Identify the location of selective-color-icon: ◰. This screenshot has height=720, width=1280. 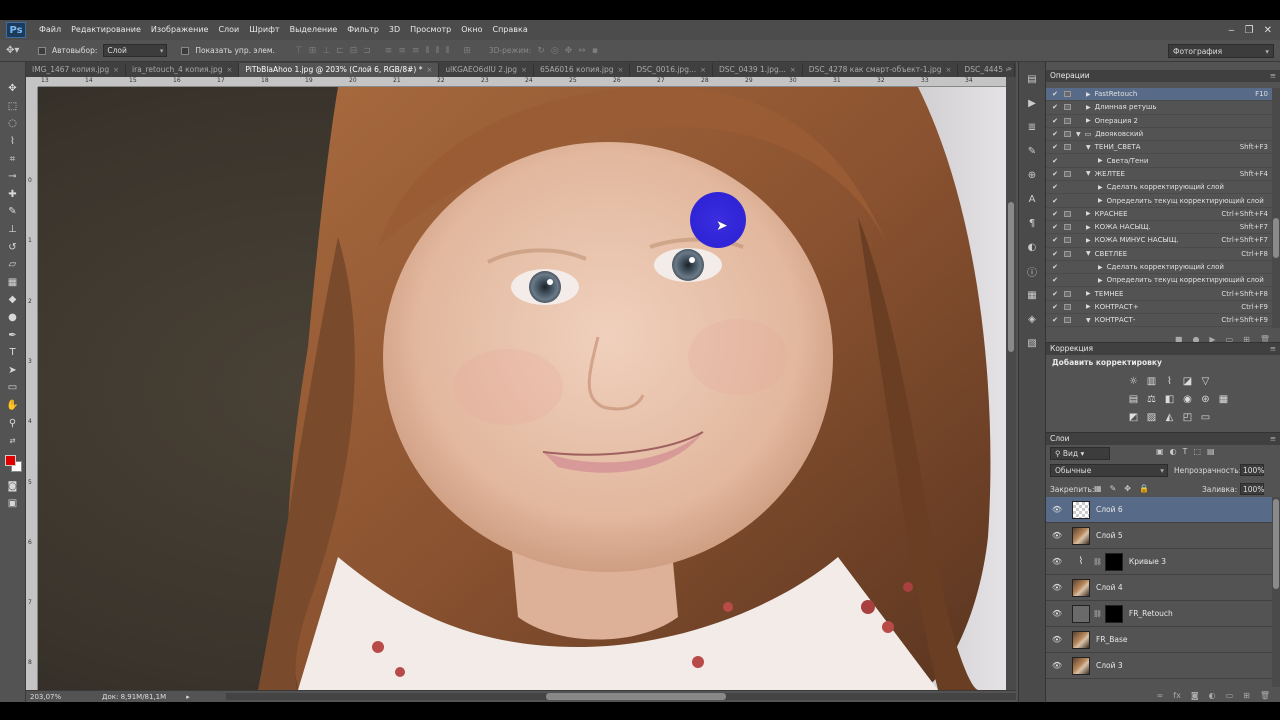
(1187, 417).